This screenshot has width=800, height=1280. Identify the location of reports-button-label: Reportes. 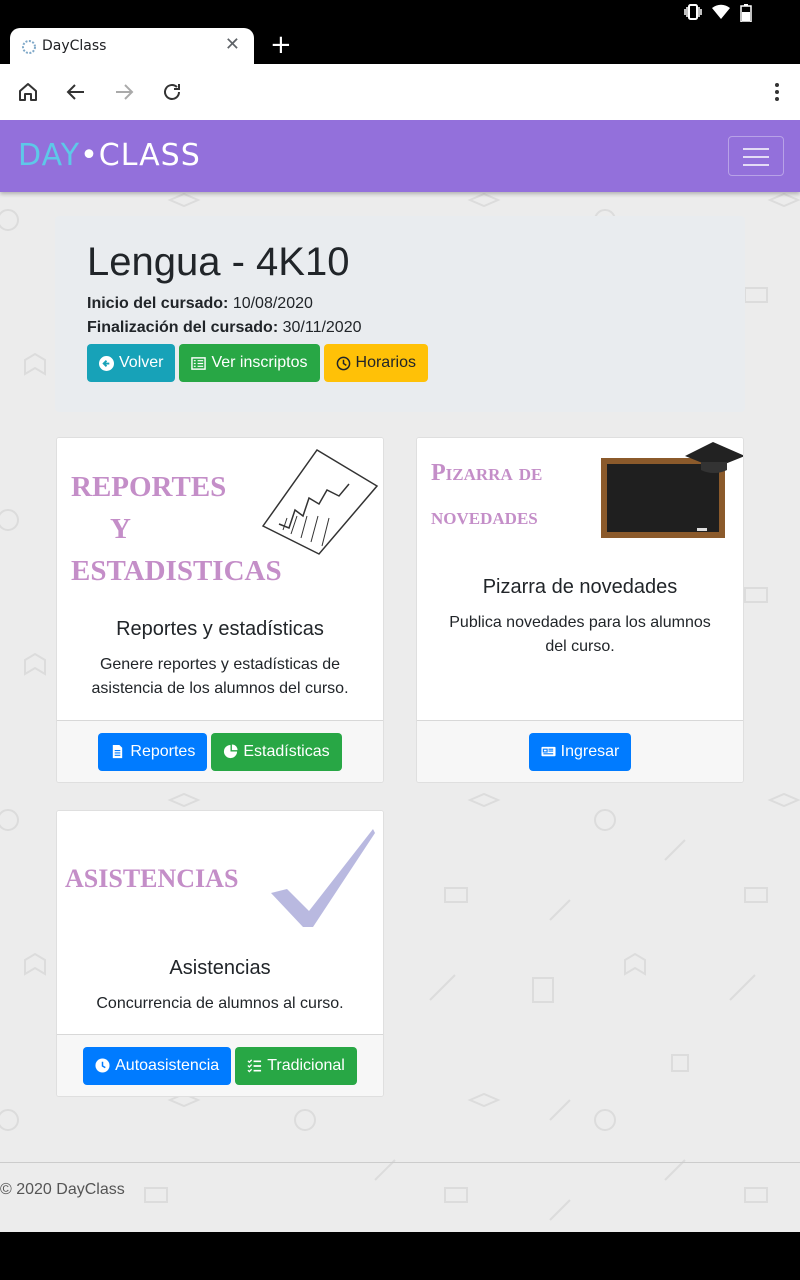
(163, 751).